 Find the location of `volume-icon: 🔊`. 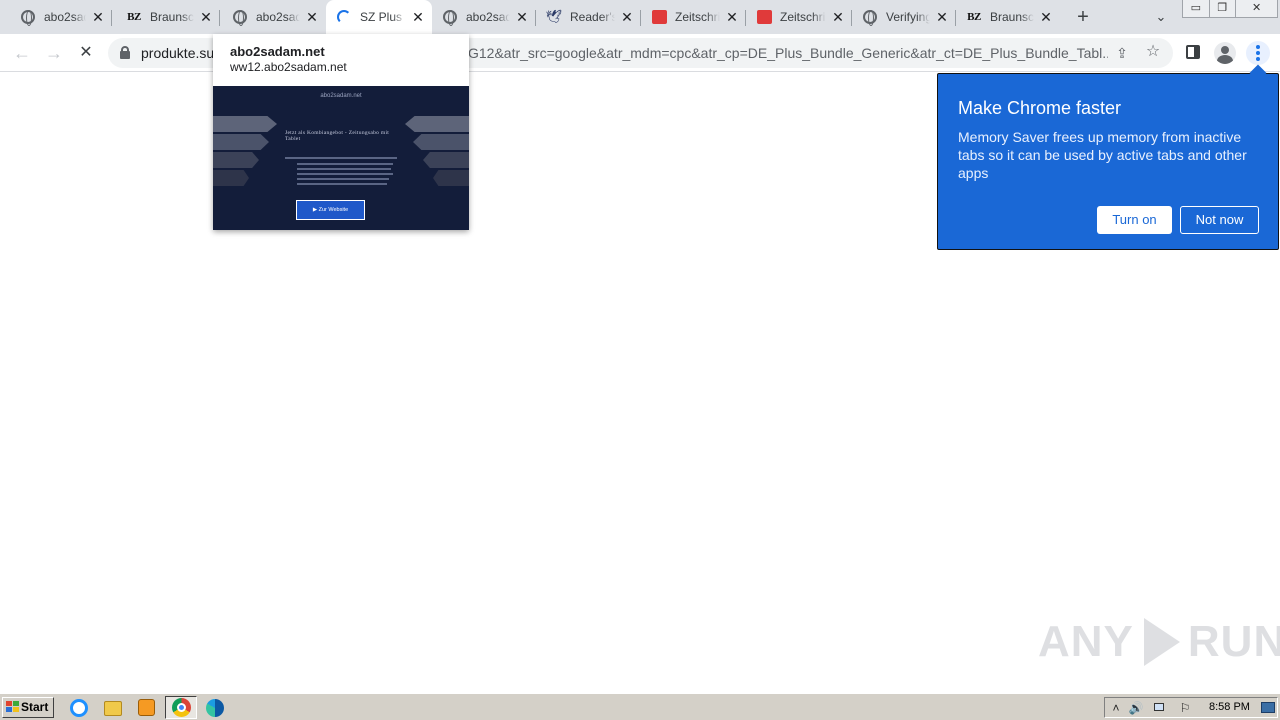

volume-icon: 🔊 is located at coordinates (1136, 708).